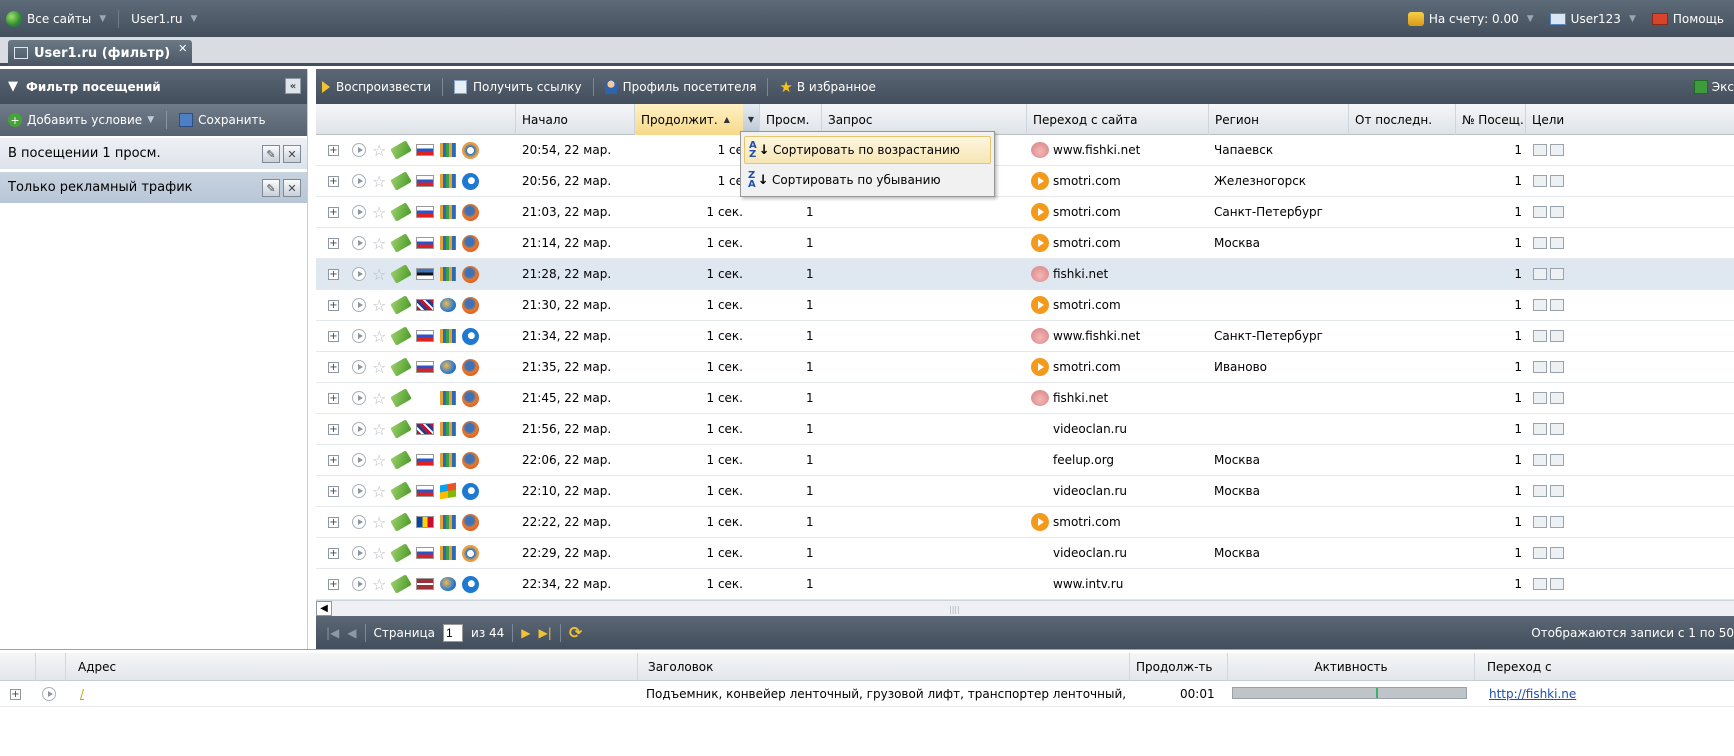 This screenshot has height=756, width=1734. I want to click on visitor-profile-button: Профиль посетителя, so click(680, 86).